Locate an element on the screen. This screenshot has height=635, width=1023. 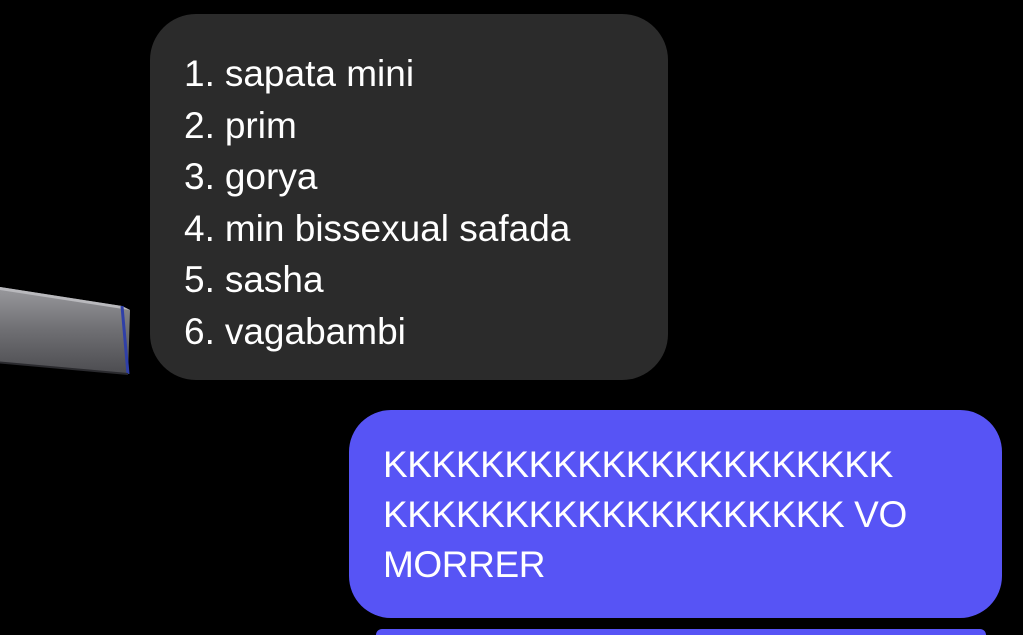
list-item-number: 3. is located at coordinates (199, 176).